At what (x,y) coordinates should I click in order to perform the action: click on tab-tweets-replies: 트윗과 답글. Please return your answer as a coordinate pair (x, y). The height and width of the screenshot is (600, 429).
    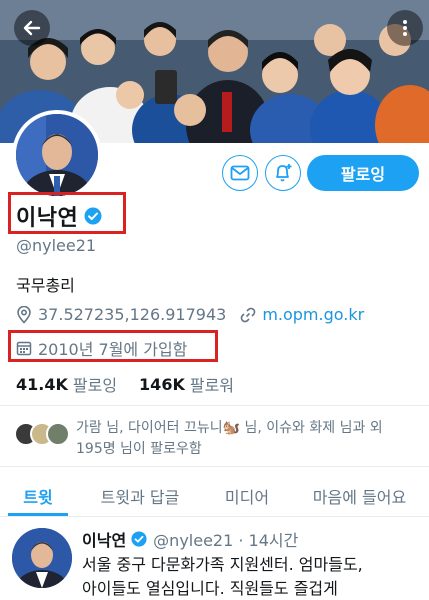
    Looking at the image, I should click on (140, 496).